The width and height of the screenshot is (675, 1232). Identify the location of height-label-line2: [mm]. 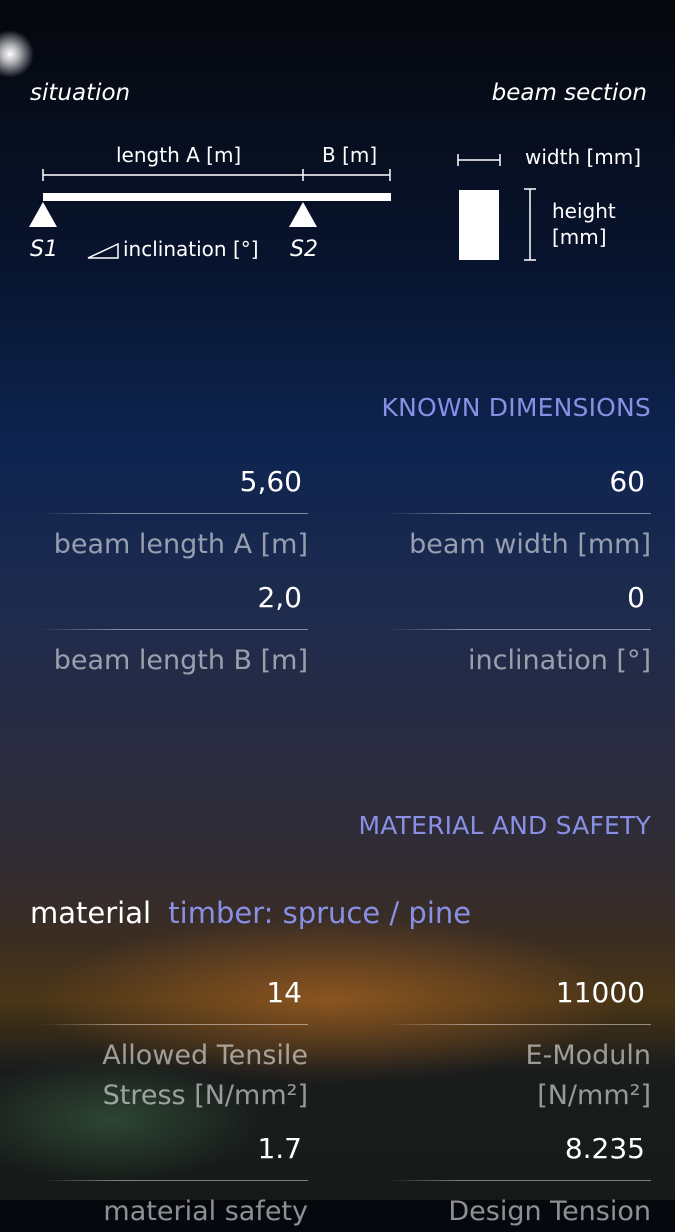
(579, 237).